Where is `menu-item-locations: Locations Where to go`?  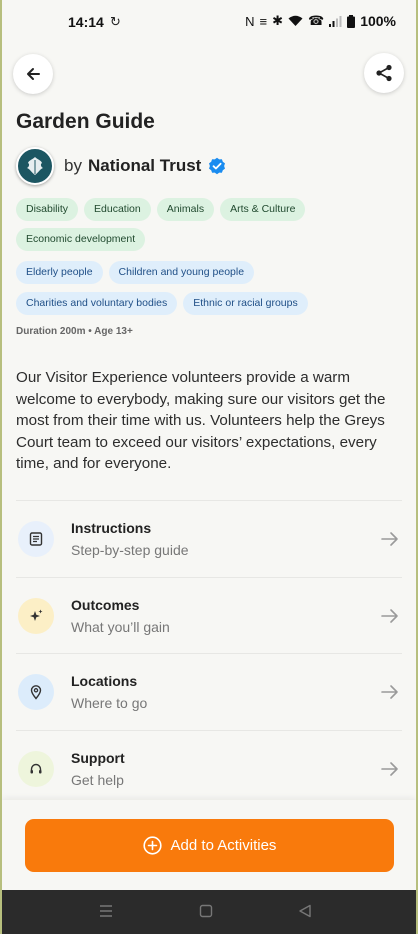 menu-item-locations: Locations Where to go is located at coordinates (209, 691).